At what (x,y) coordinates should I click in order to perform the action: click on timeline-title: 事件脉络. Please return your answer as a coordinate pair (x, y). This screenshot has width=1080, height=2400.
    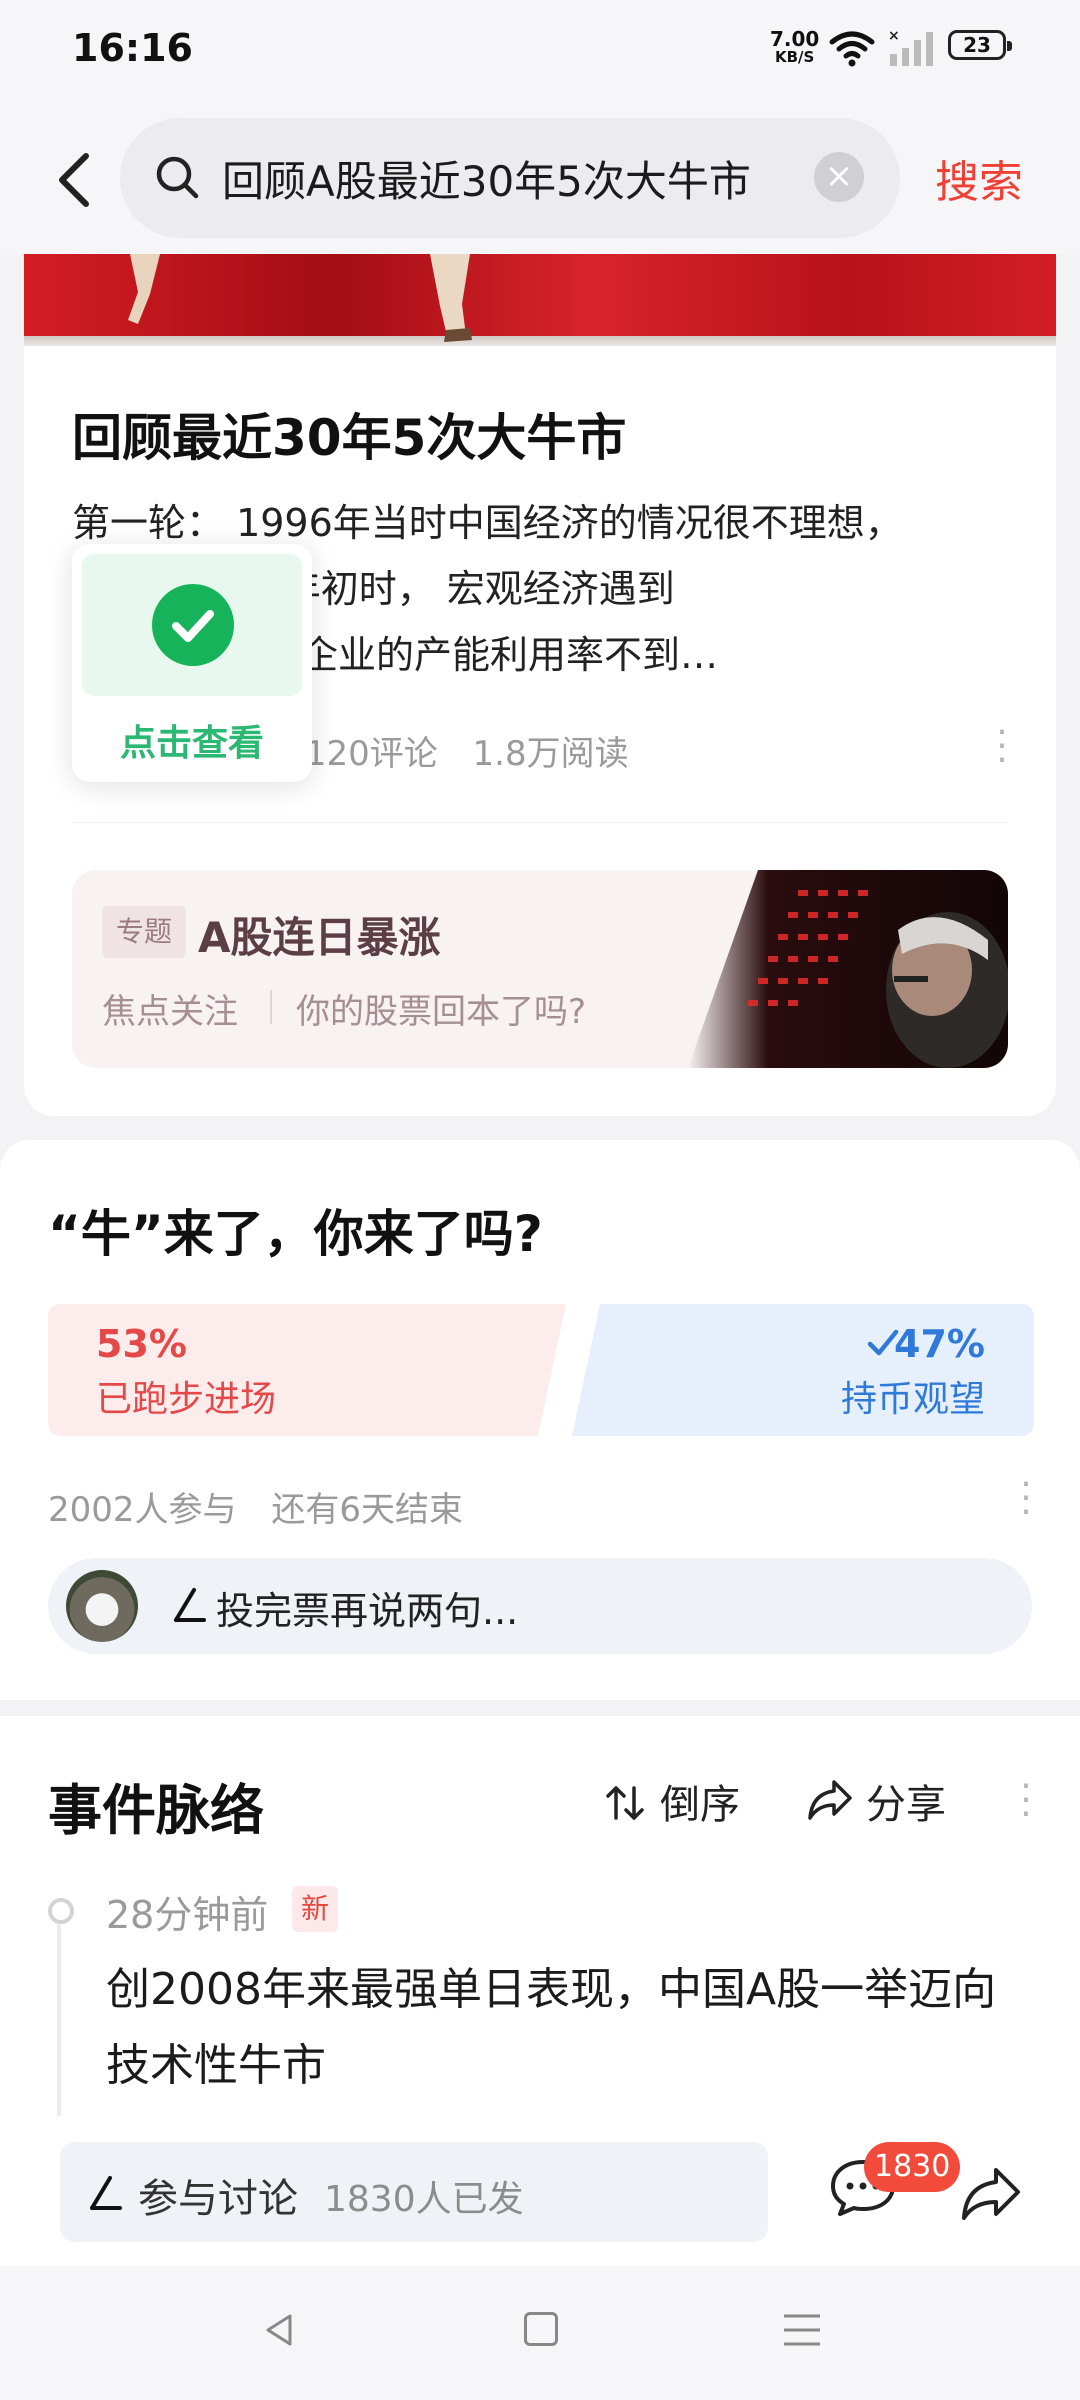
    Looking at the image, I should click on (156, 1810).